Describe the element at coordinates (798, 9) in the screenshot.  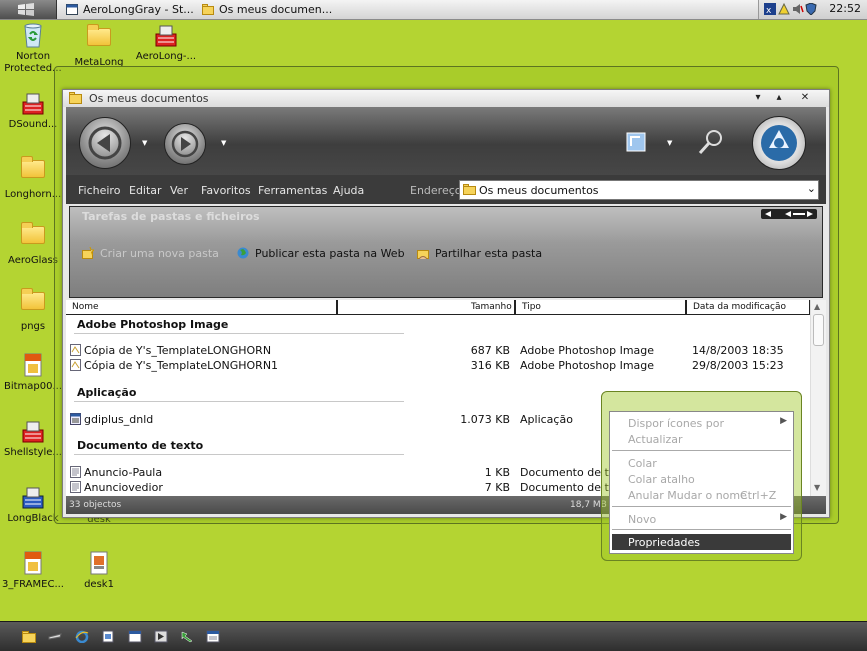
I see `volume-icon` at that location.